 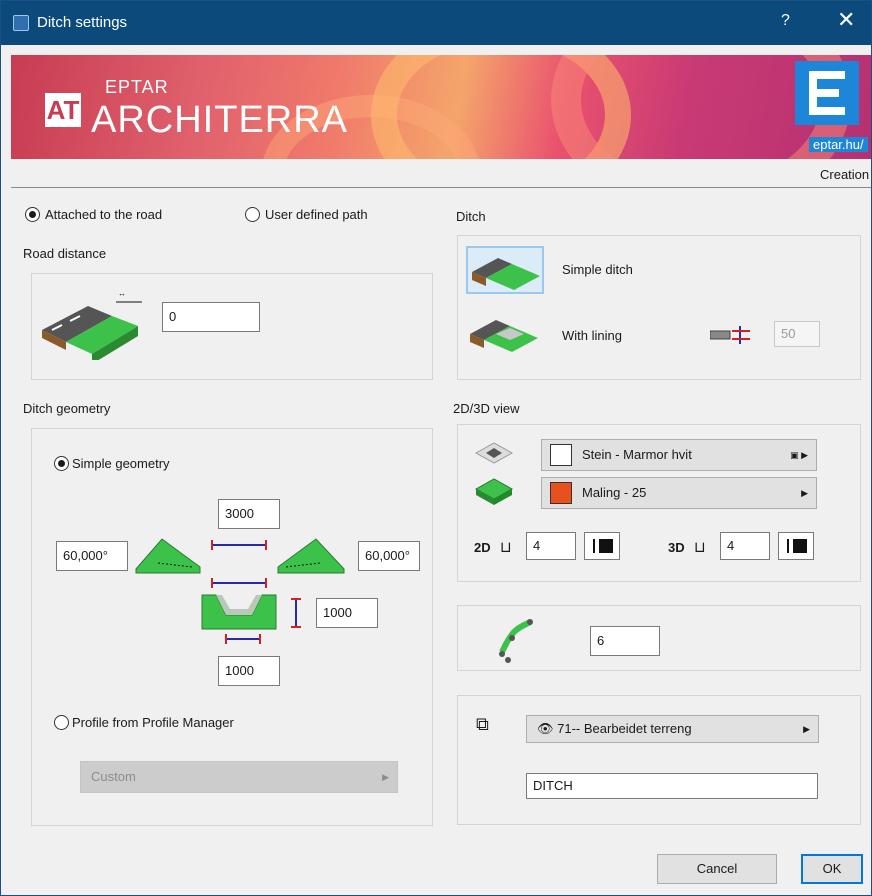 I want to click on lined-ditch-icon, so click(x=504, y=336).